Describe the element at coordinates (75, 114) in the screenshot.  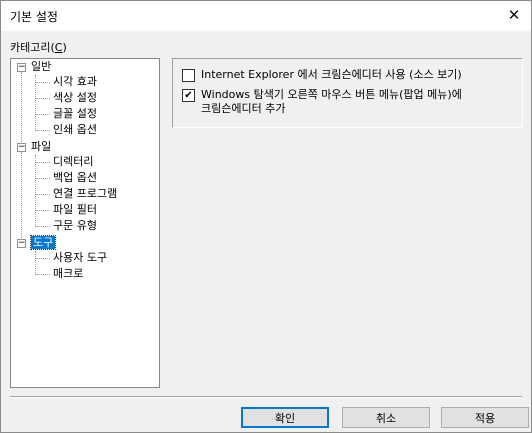
I see `tree-node-font-settings: 글꼴 설정` at that location.